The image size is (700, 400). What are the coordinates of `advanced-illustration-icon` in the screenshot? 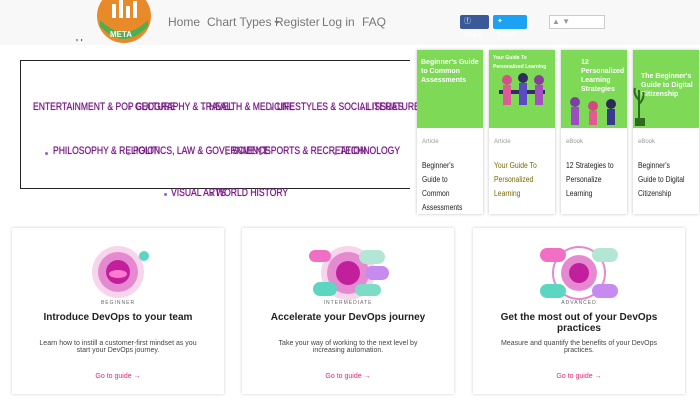 It's located at (579, 273).